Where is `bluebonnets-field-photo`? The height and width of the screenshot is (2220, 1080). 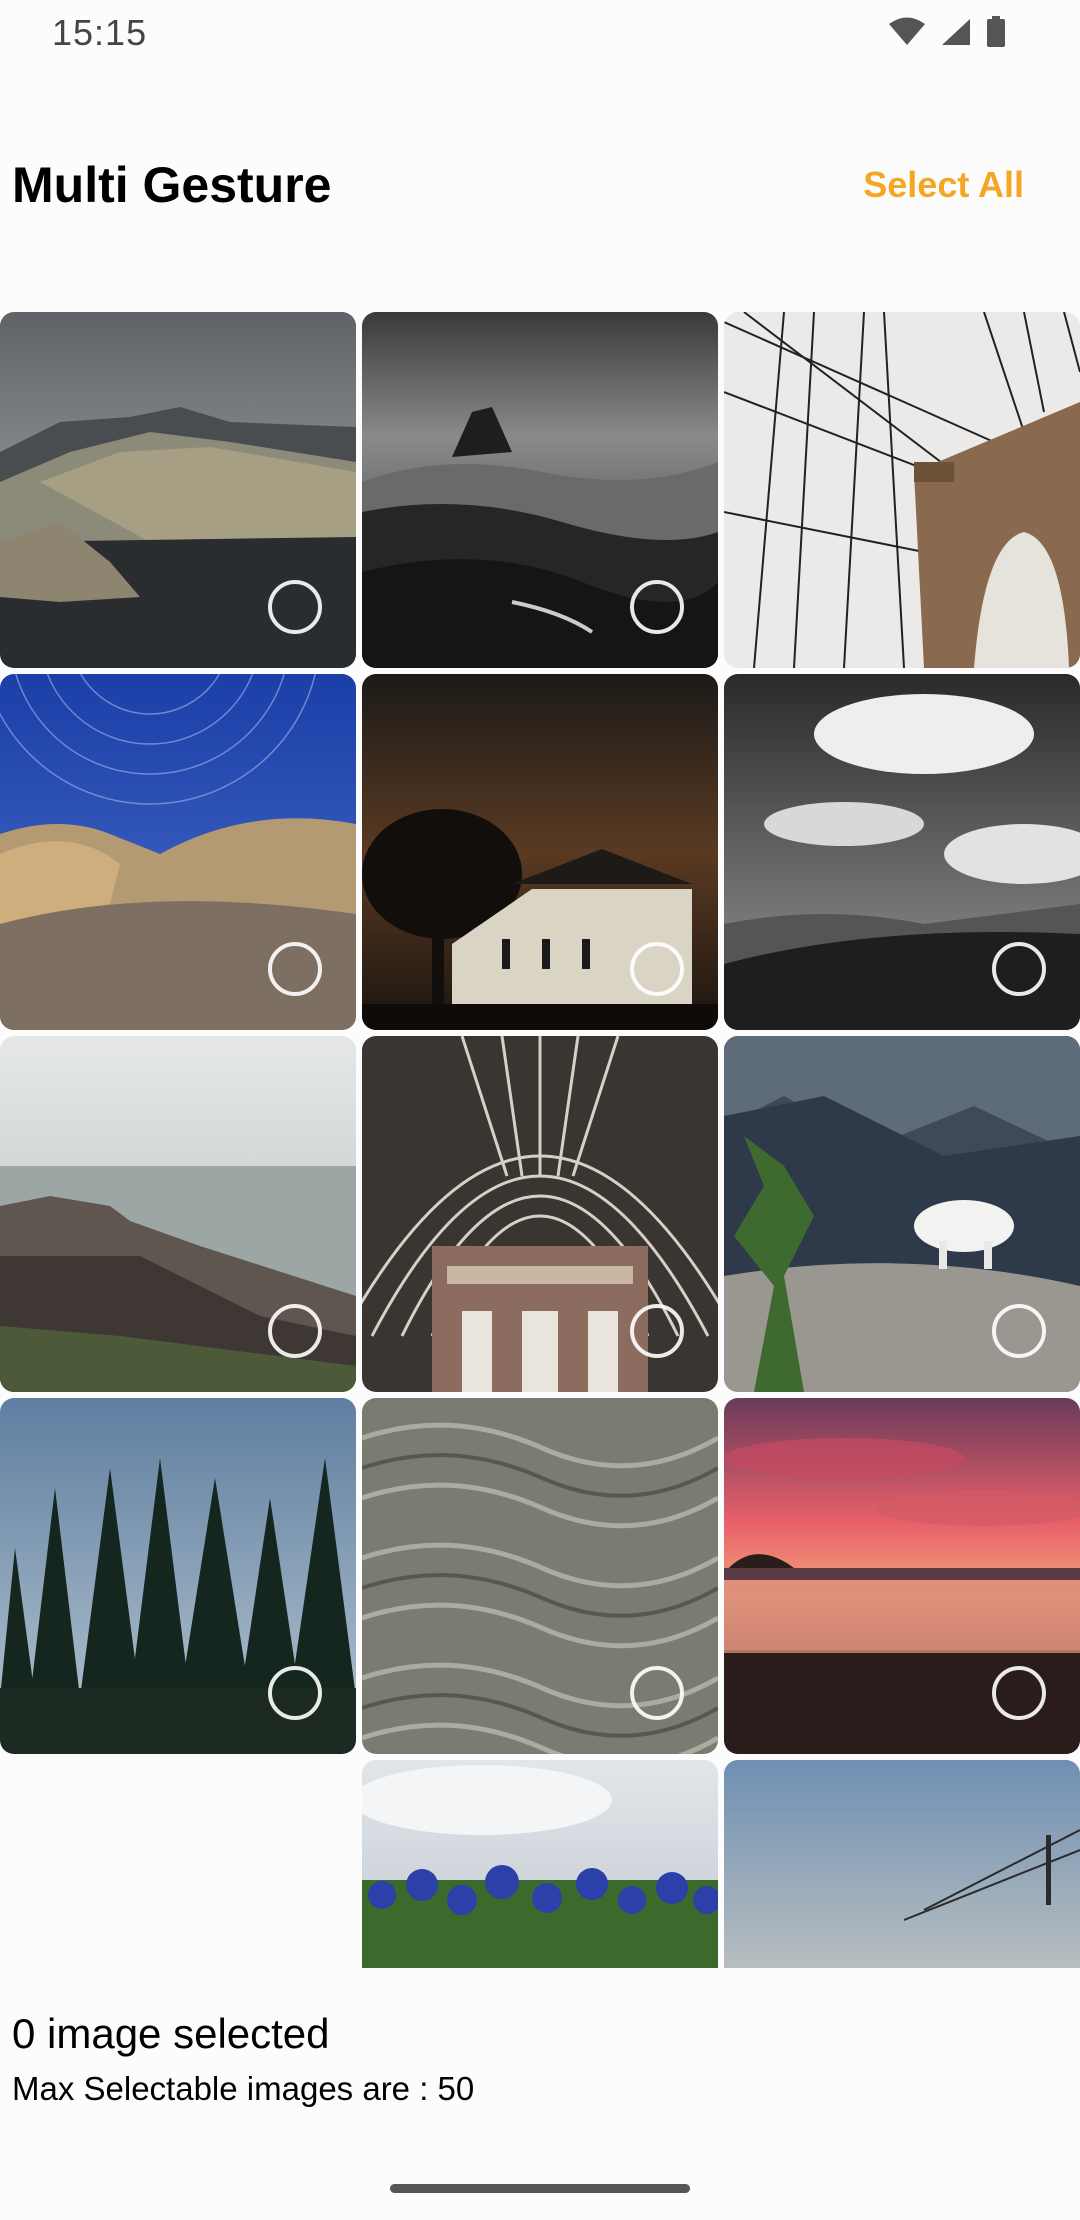 bluebonnets-field-photo is located at coordinates (540, 1864).